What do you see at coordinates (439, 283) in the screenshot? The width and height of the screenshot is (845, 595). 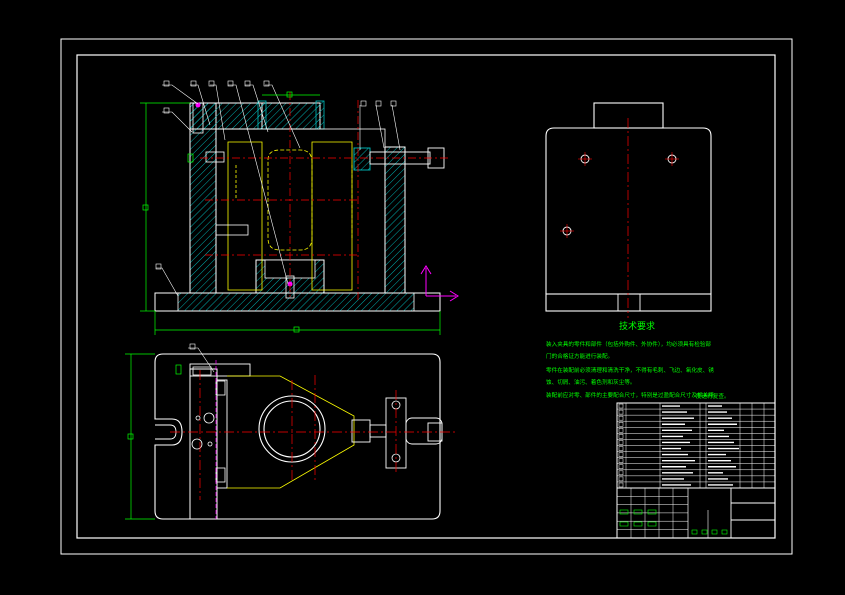 I see `ucs-icon` at bounding box center [439, 283].